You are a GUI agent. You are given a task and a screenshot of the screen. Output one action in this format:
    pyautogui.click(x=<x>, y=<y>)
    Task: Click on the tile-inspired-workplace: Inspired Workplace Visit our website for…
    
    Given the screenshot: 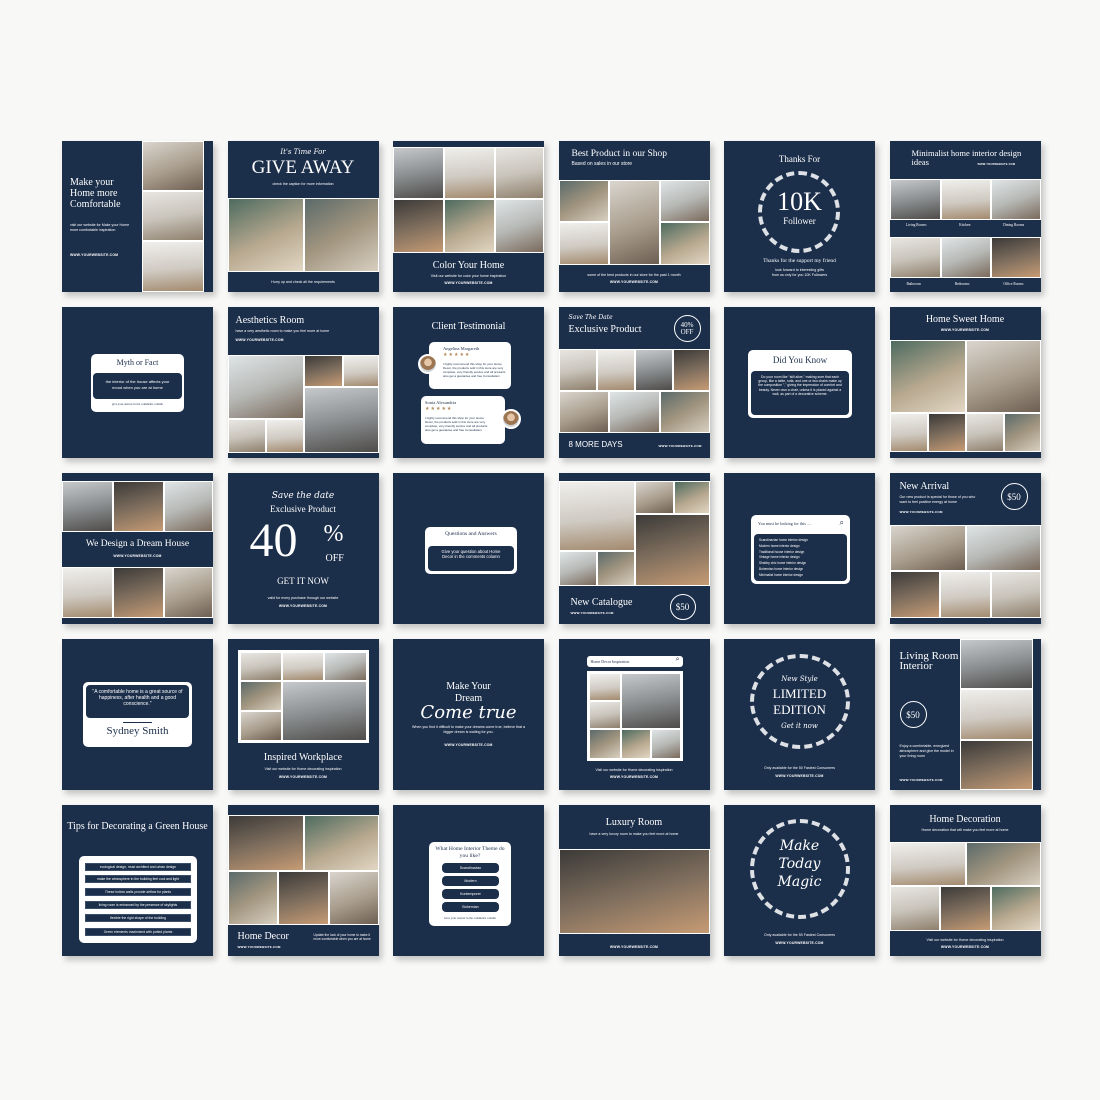 What is the action you would take?
    pyautogui.click(x=303, y=714)
    